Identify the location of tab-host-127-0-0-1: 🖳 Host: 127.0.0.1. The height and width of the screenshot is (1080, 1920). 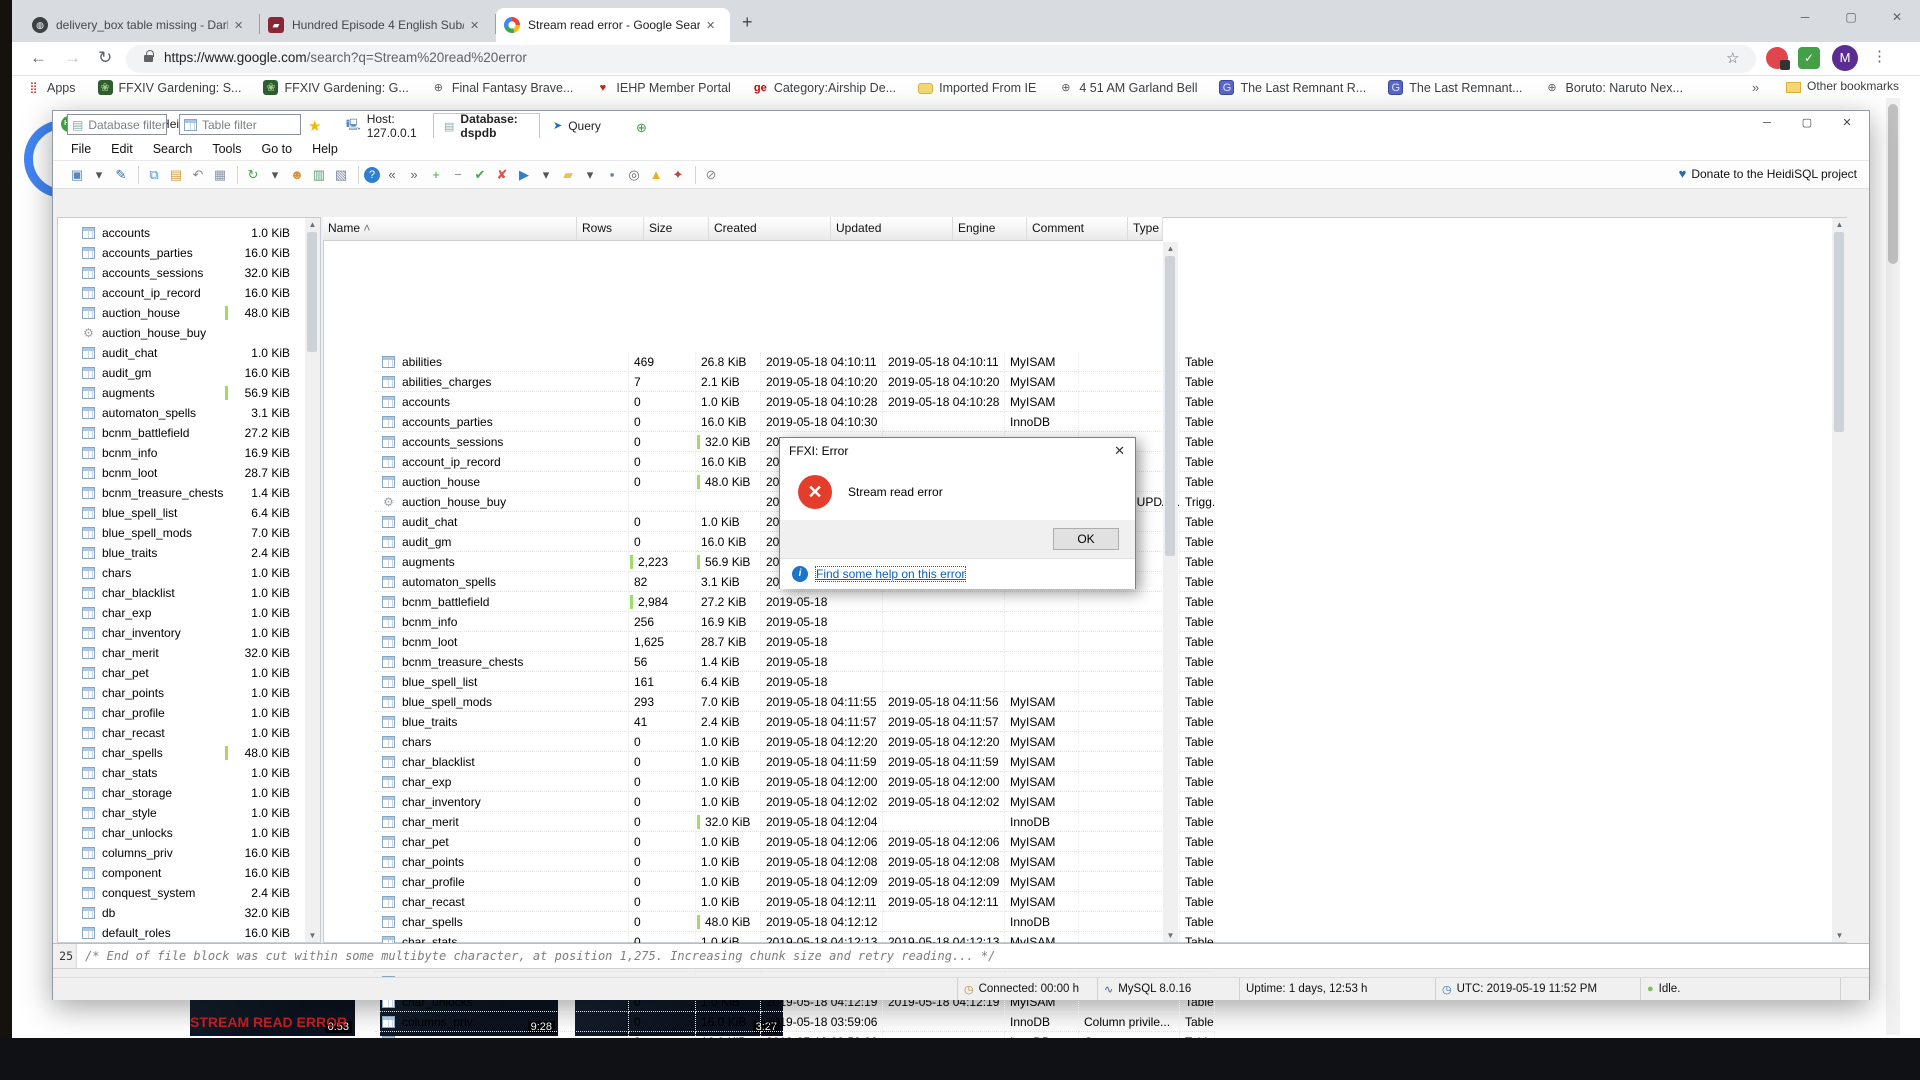
(383, 126).